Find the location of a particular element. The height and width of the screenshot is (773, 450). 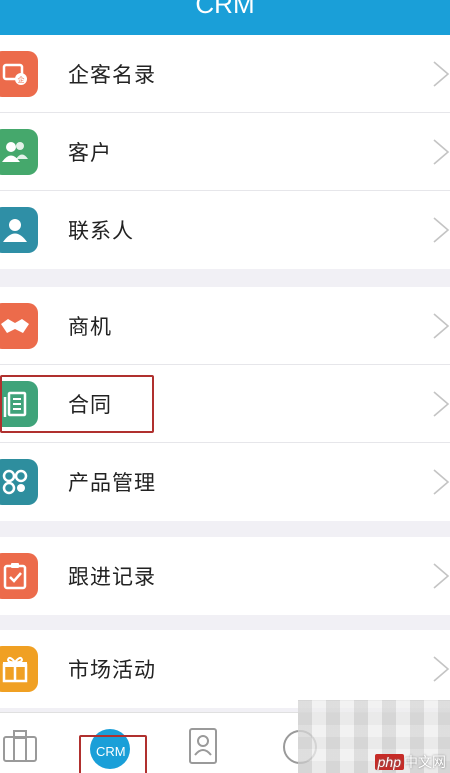

menu-group-4: 市场活动 is located at coordinates (225, 669).